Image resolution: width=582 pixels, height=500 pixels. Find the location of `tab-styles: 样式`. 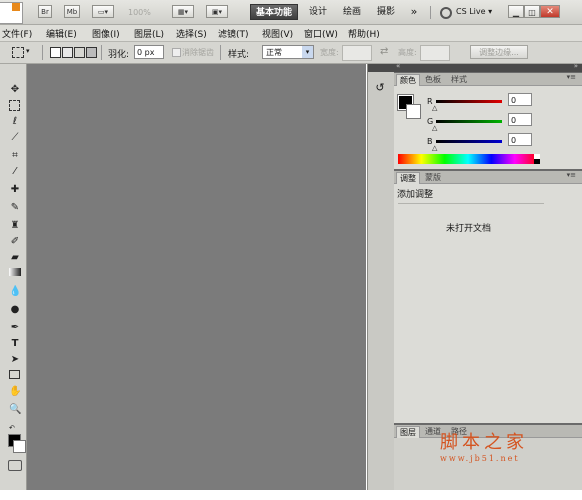

tab-styles: 样式 is located at coordinates (459, 79).